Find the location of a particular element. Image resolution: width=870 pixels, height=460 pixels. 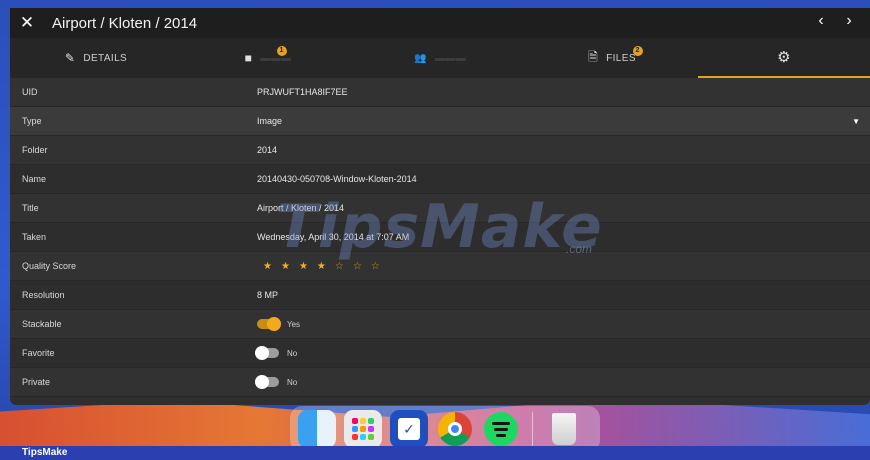

info-row-uid: UID PRJWUFT1HA8IF7EE is located at coordinates (440, 92).